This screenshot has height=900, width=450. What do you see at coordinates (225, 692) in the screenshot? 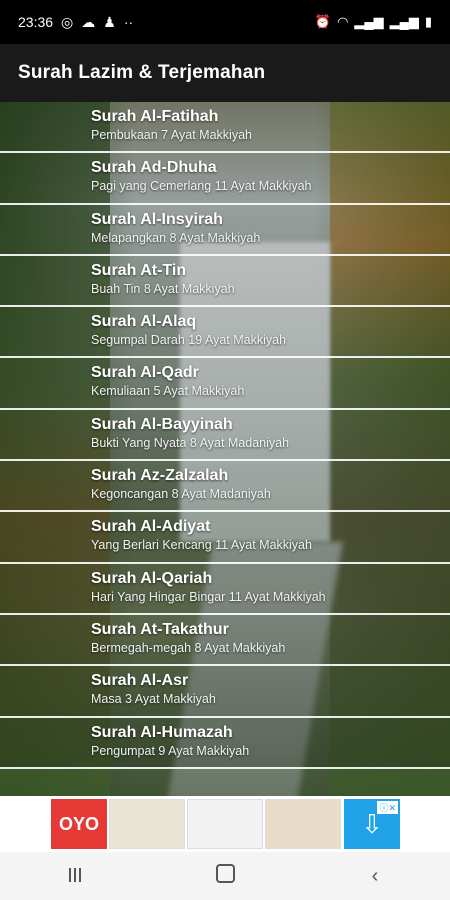
I see `list-item-al-asr: Surah Al-Asr Masa 3 Ayat Makkiyah` at bounding box center [225, 692].